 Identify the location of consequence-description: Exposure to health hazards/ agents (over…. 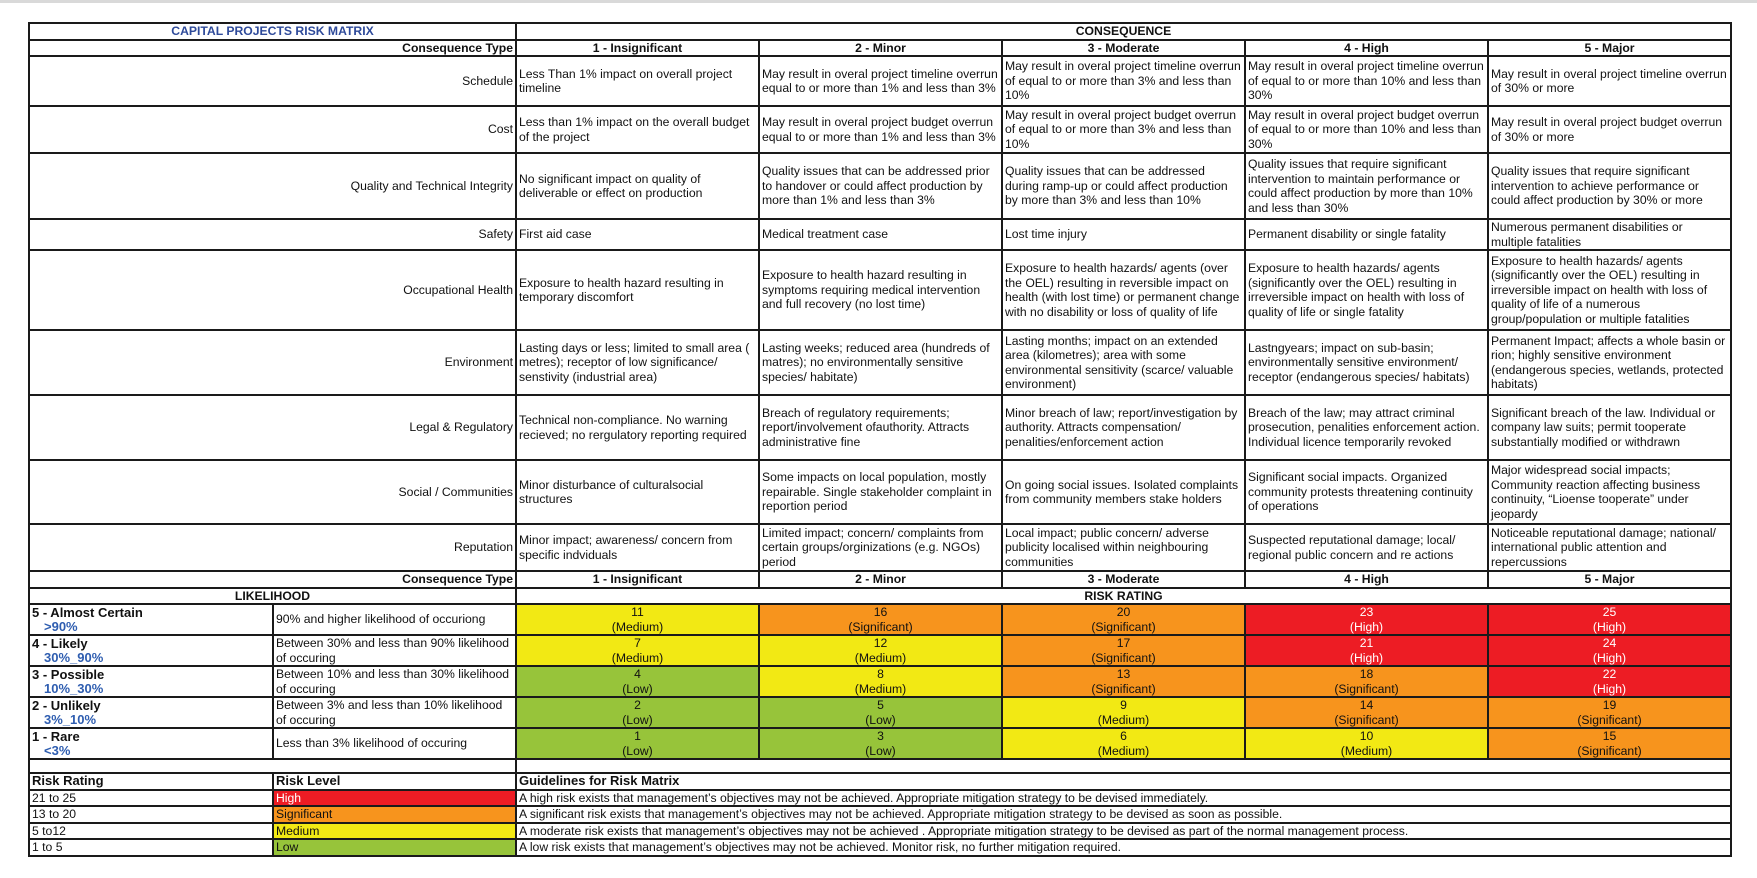
(1123, 290).